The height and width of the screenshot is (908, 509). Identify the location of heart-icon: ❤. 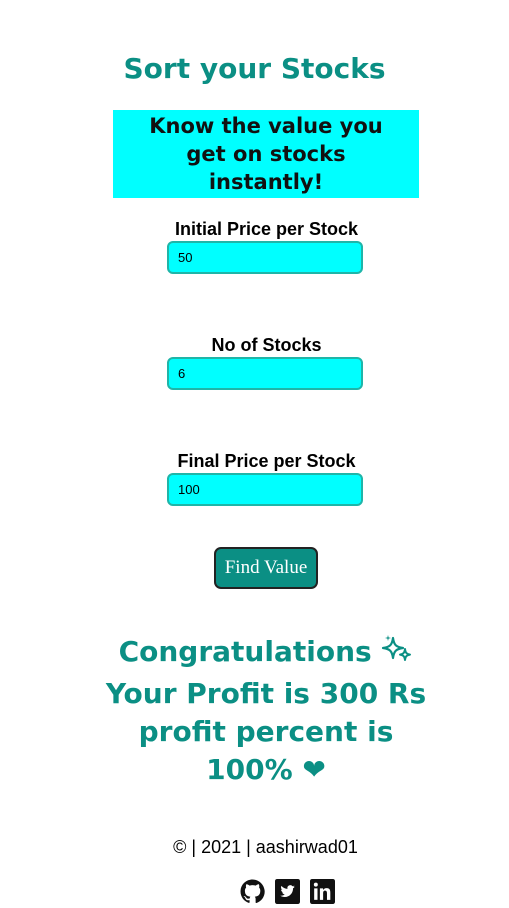
(314, 769).